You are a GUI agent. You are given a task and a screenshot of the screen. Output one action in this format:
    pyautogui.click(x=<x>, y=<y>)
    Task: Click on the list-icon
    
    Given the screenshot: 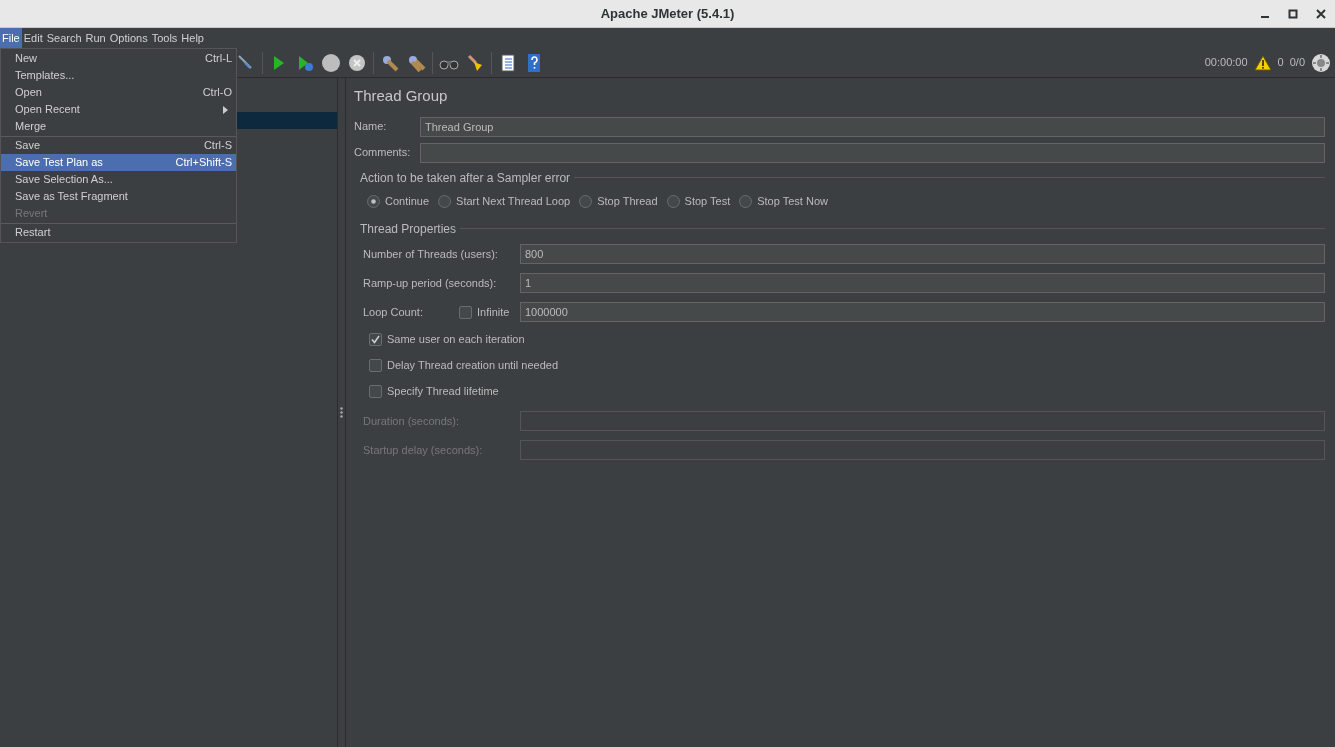 What is the action you would take?
    pyautogui.click(x=508, y=62)
    